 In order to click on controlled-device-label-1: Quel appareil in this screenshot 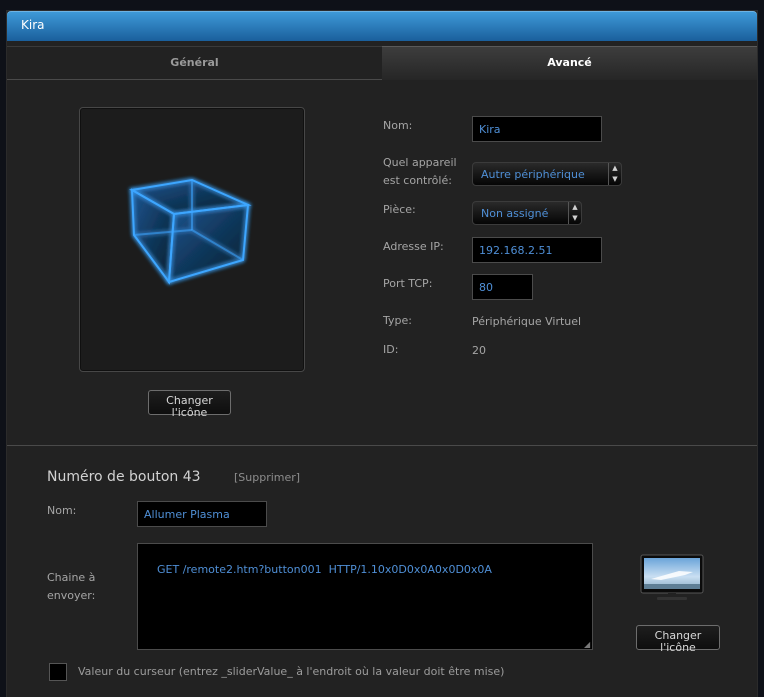, I will do `click(420, 162)`.